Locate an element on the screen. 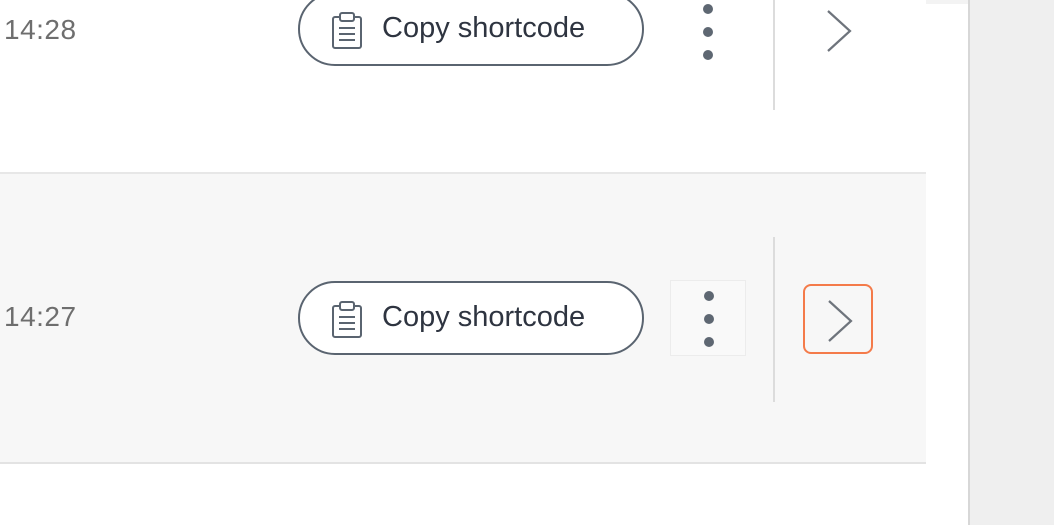 Image resolution: width=1054 pixels, height=525 pixels. row-time: 14:27 is located at coordinates (40, 316).